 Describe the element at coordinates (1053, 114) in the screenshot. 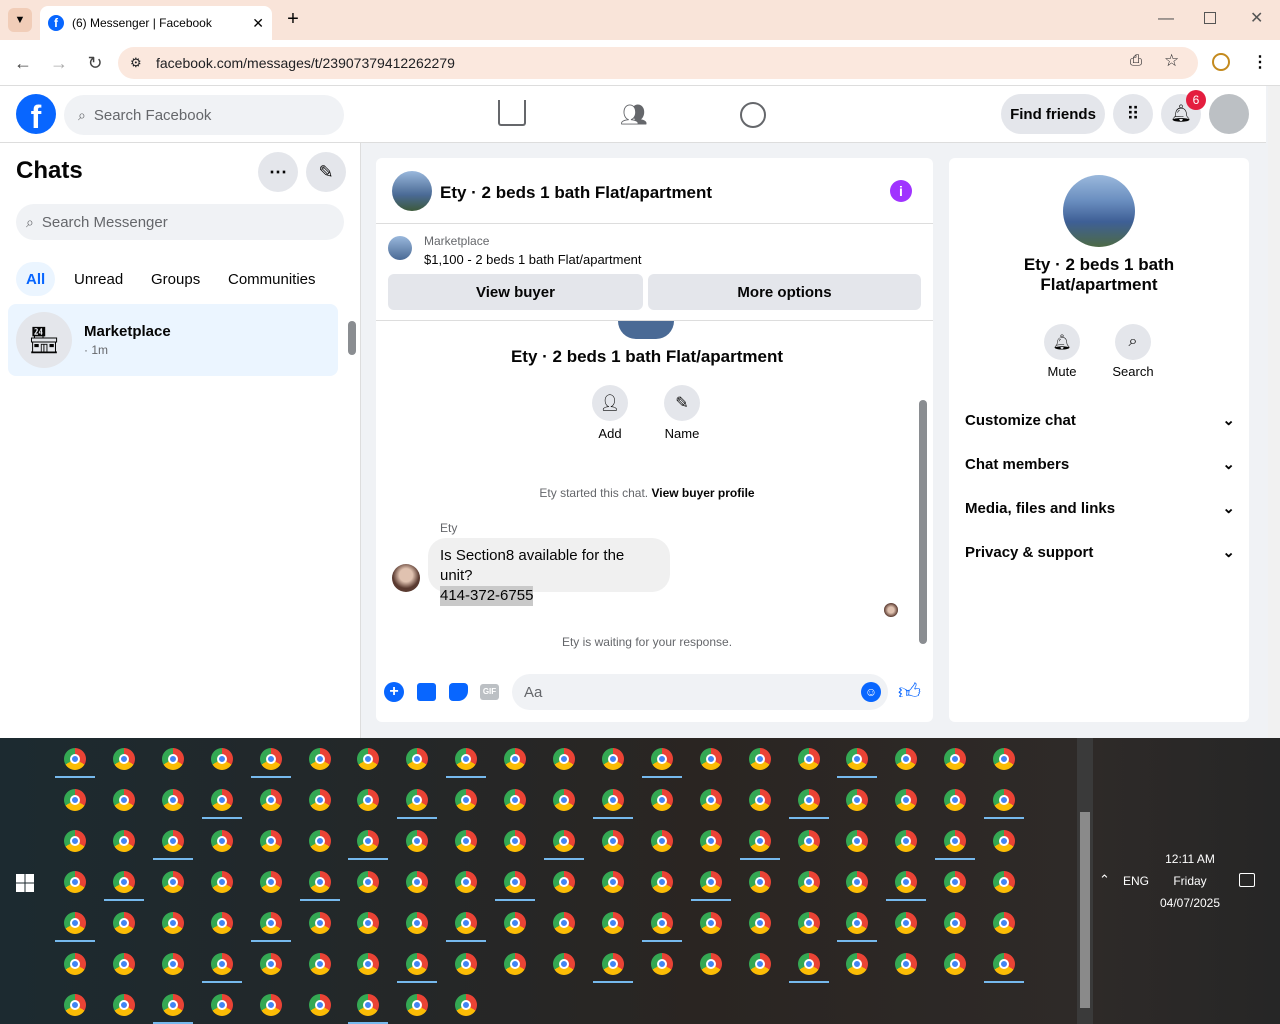

I see `find-friends-button: Find friends` at that location.